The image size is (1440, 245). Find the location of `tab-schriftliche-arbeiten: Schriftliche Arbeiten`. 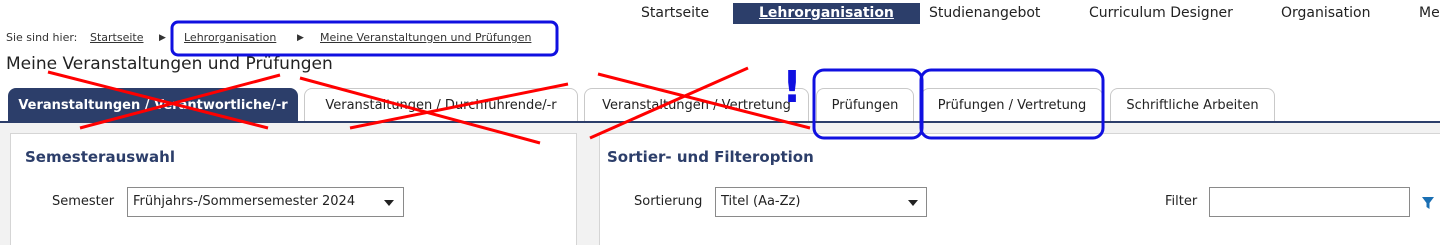

tab-schriftliche-arbeiten: Schriftliche Arbeiten is located at coordinates (1192, 104).